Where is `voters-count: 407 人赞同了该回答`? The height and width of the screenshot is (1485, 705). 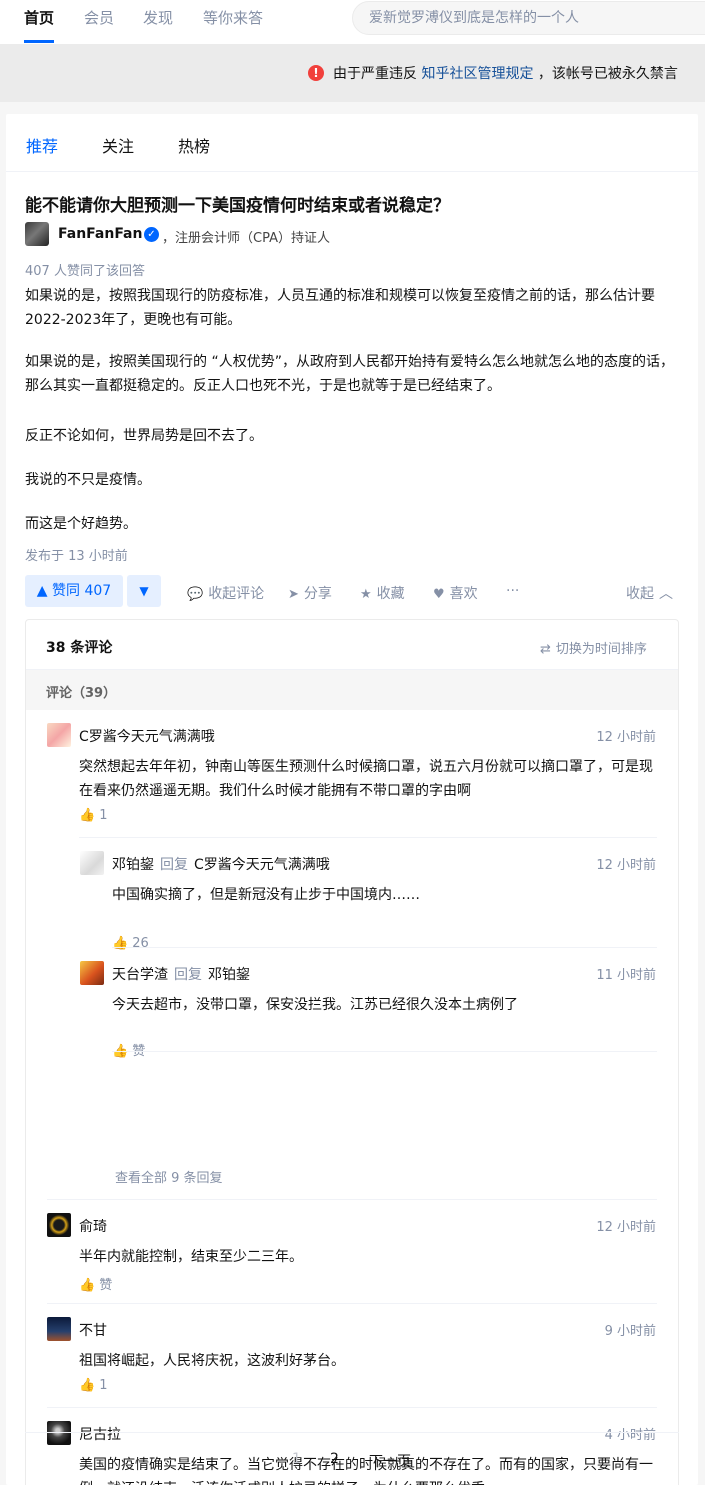 voters-count: 407 人赞同了该回答 is located at coordinates (85, 269).